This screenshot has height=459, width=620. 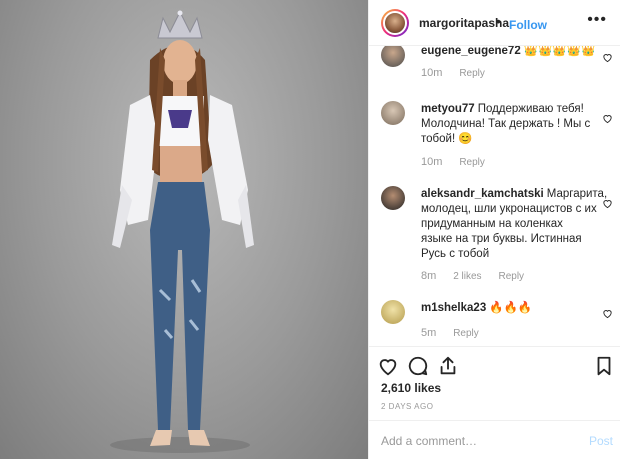 I want to click on share-icon, so click(x=448, y=366).